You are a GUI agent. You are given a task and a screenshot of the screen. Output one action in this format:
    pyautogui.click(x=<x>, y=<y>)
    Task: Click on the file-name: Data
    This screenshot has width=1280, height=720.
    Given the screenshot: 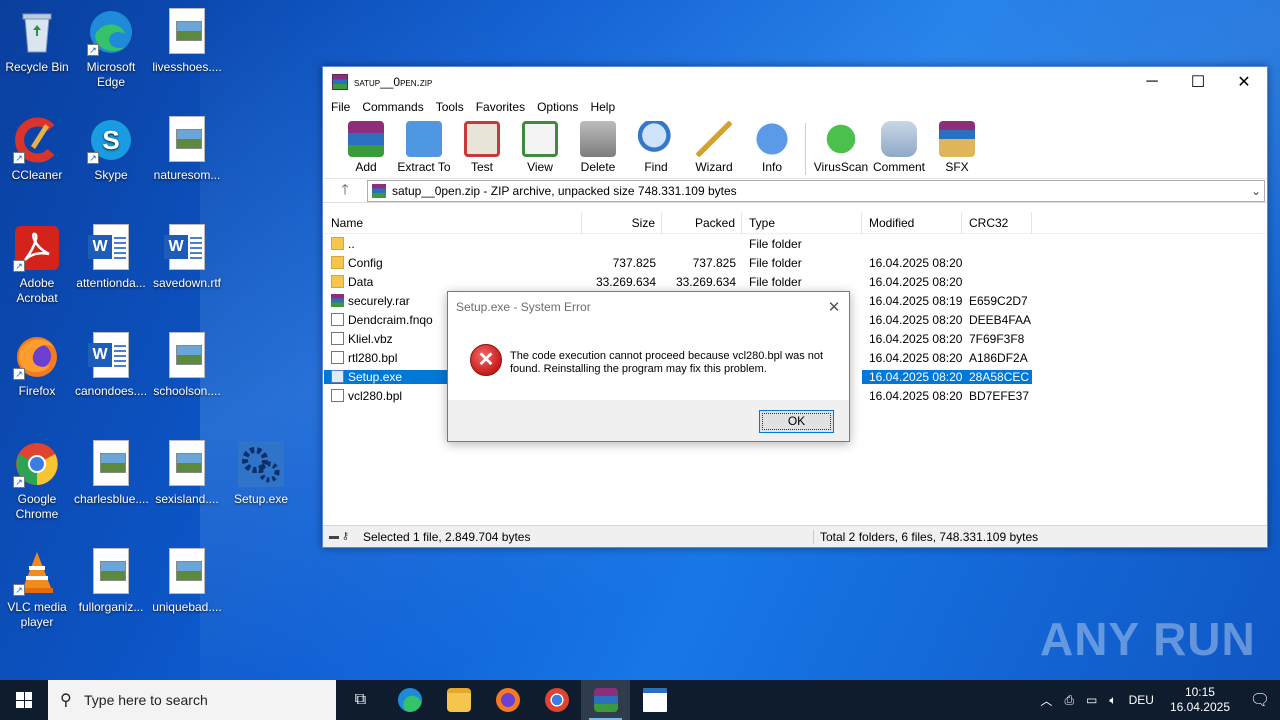 What is the action you would take?
    pyautogui.click(x=361, y=281)
    